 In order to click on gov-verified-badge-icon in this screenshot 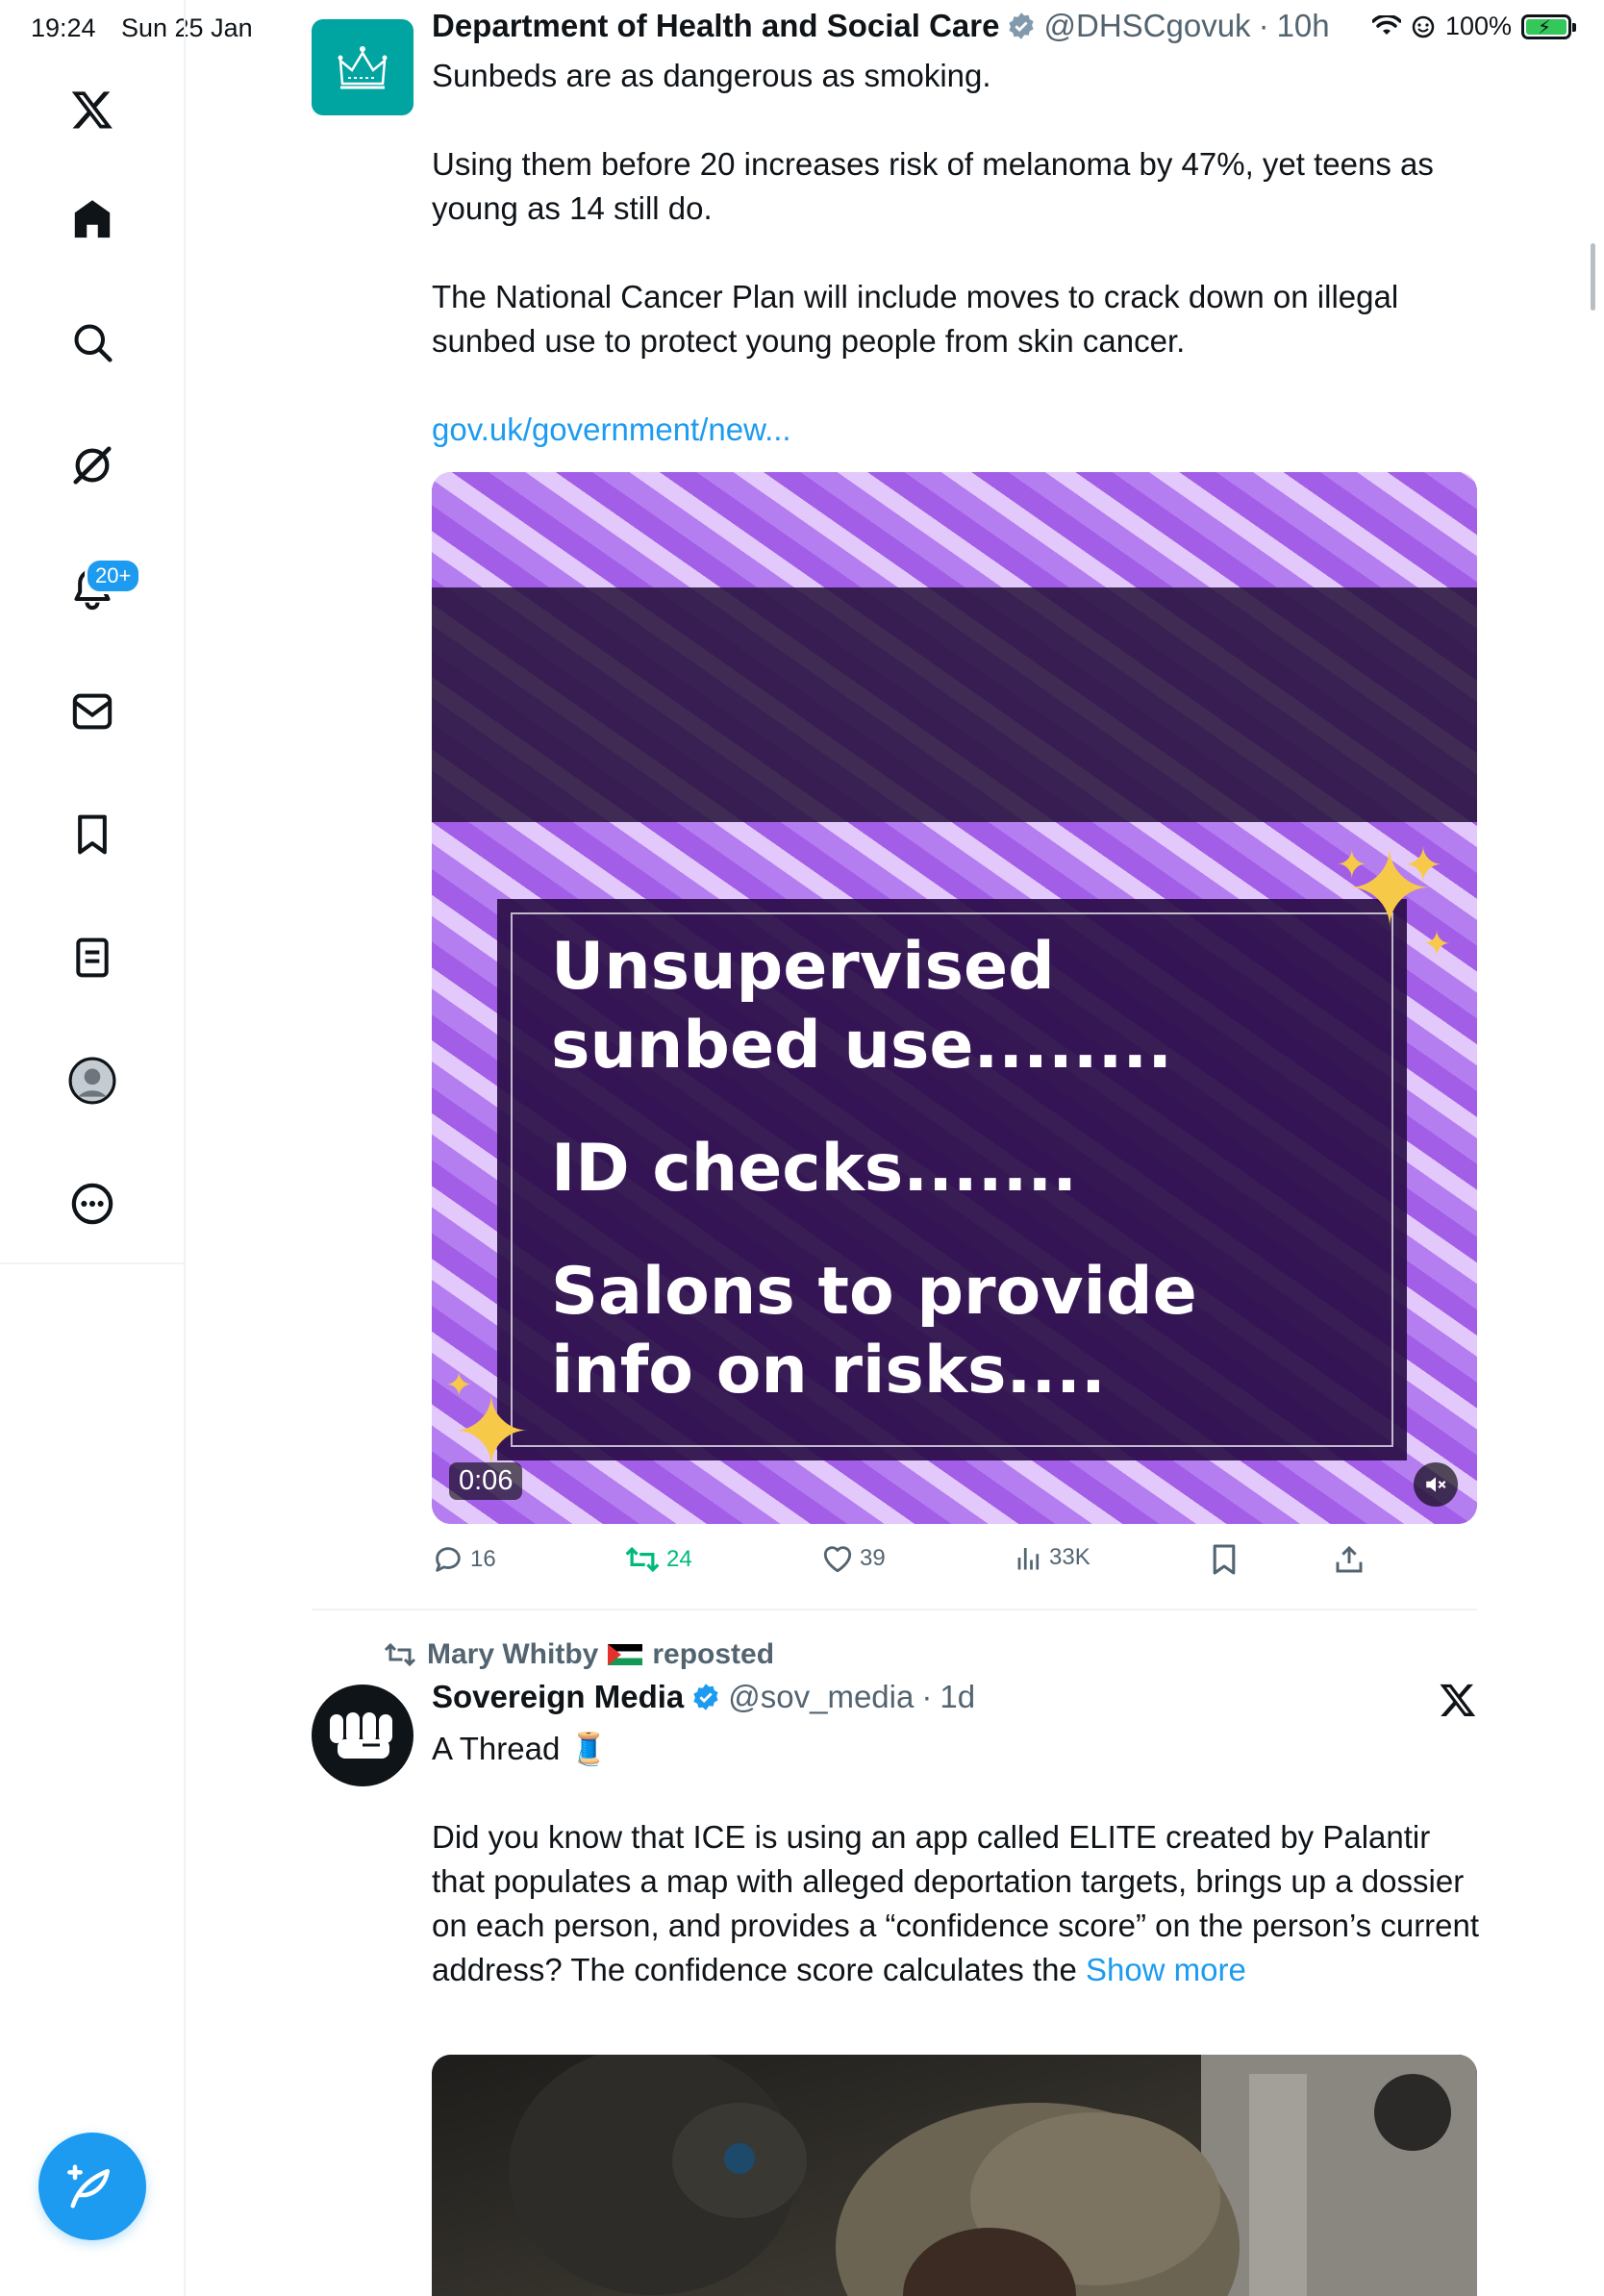, I will do `click(1022, 25)`.